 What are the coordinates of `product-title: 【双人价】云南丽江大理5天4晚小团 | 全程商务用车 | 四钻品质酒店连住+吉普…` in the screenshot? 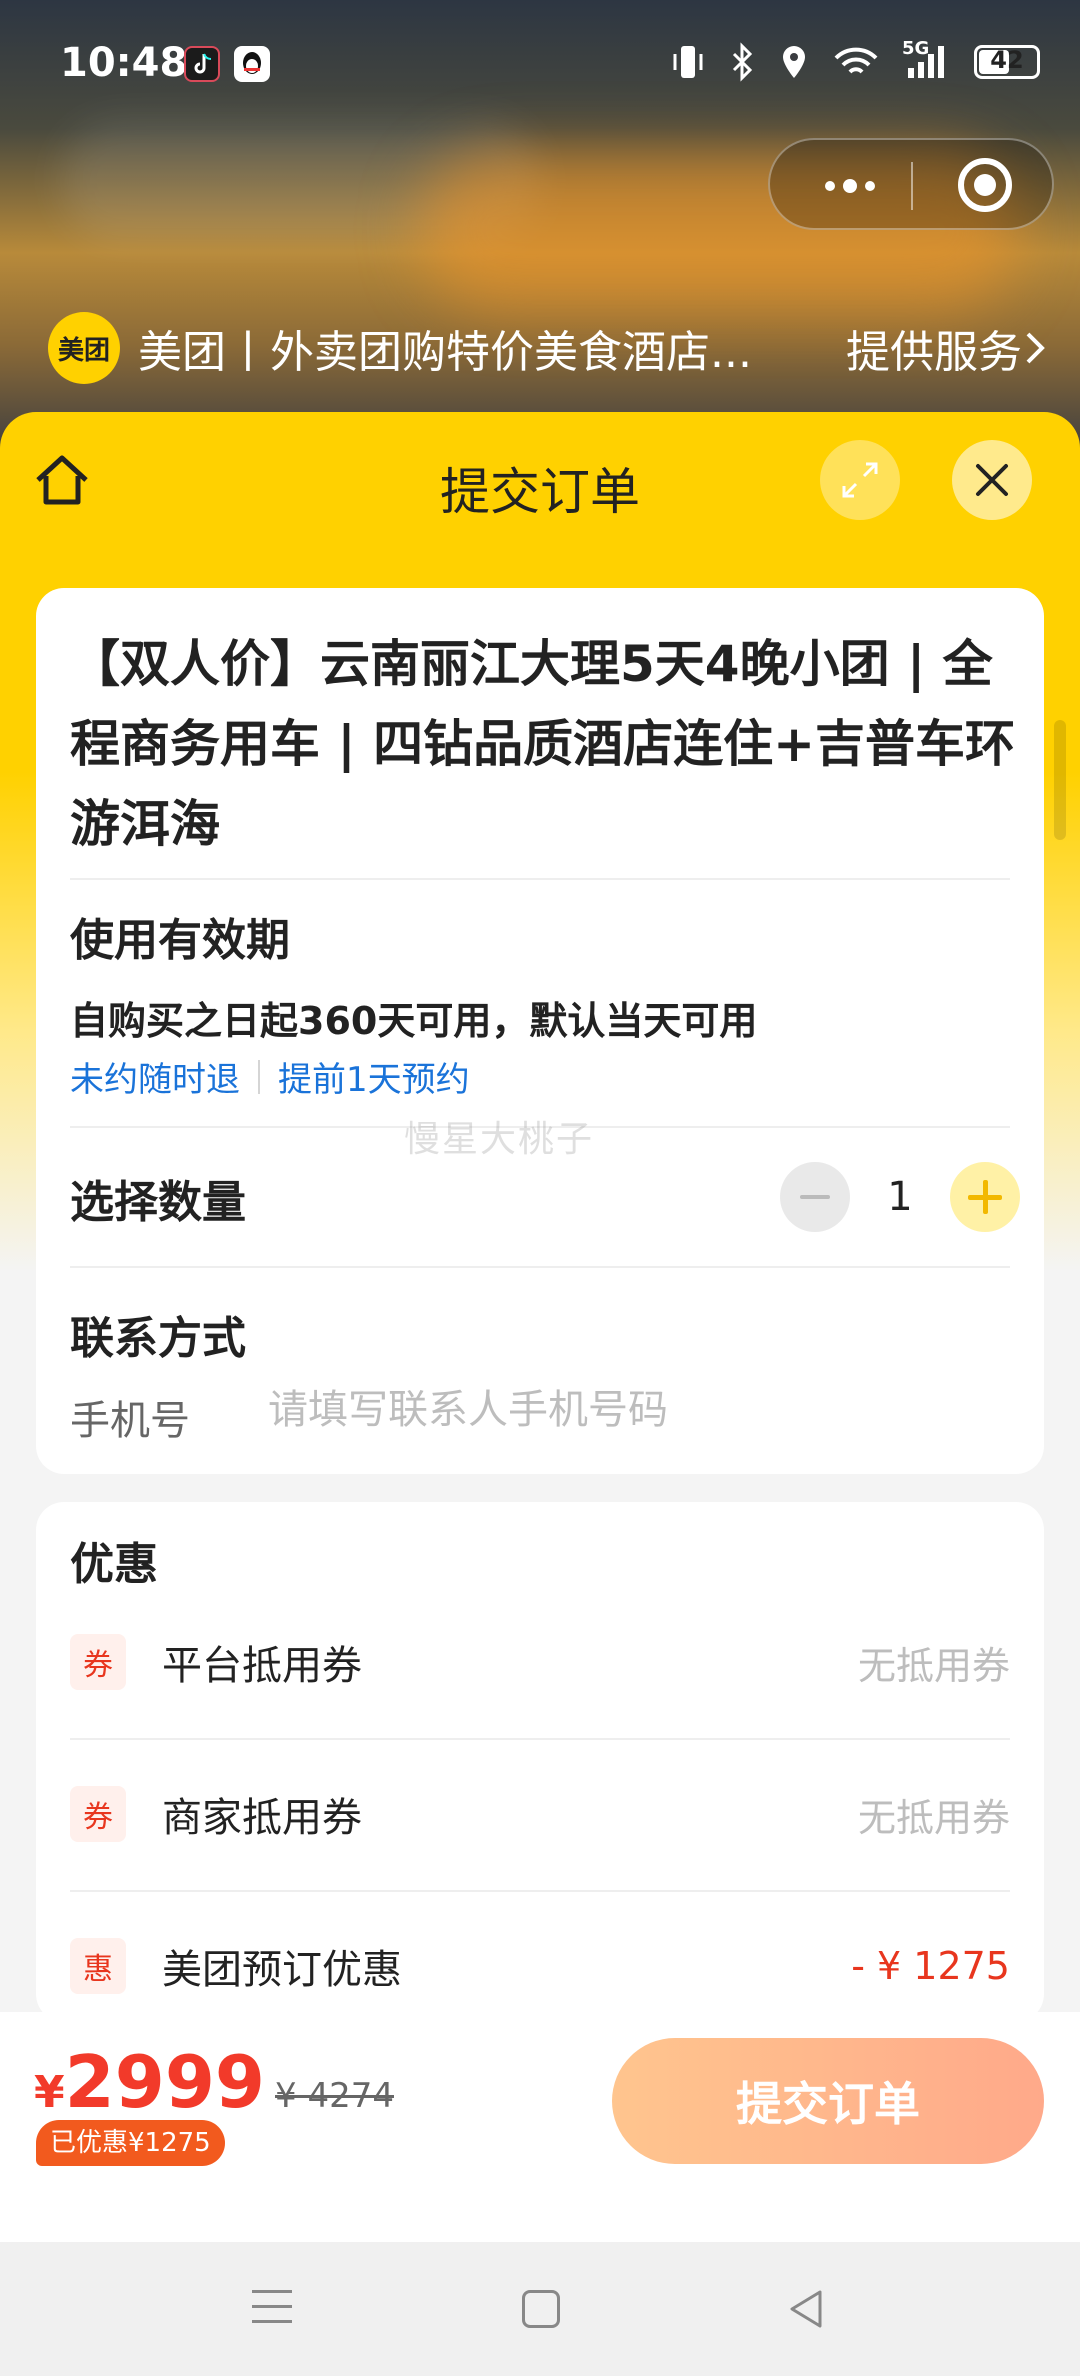 It's located at (542, 744).